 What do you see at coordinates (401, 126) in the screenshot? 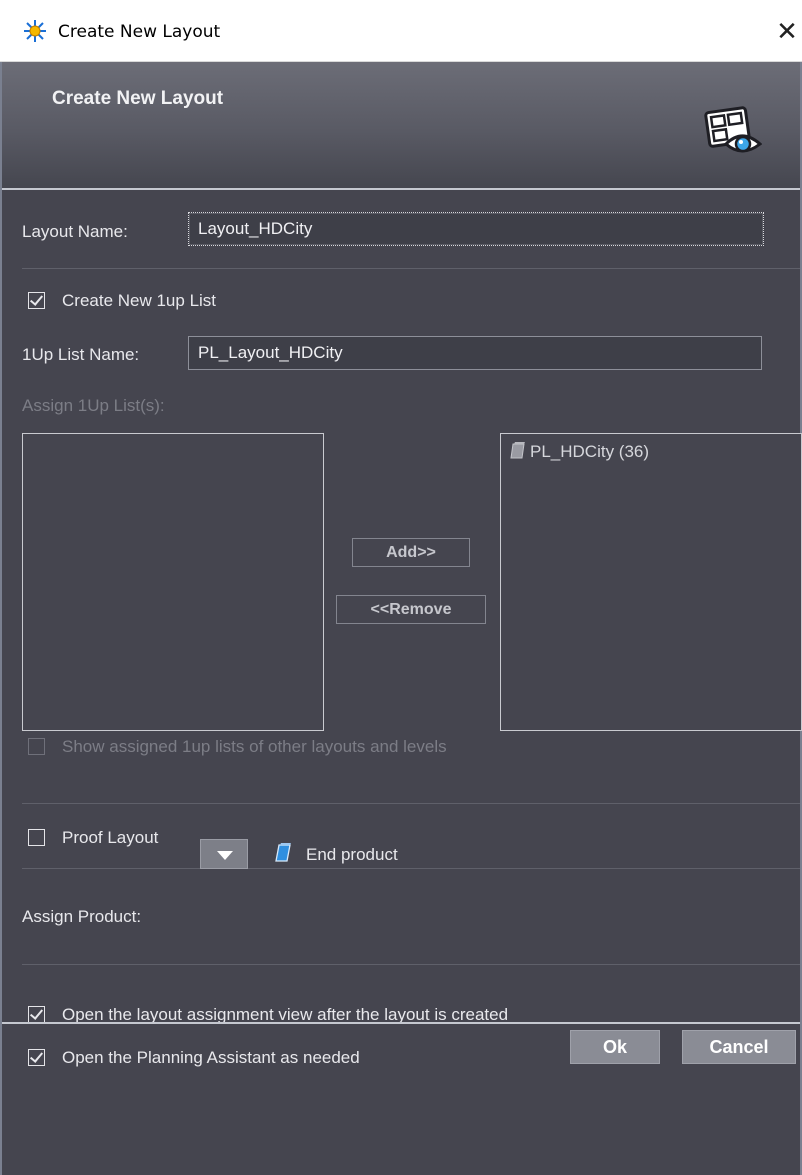
I see `dialog-header: Create New Layout` at bounding box center [401, 126].